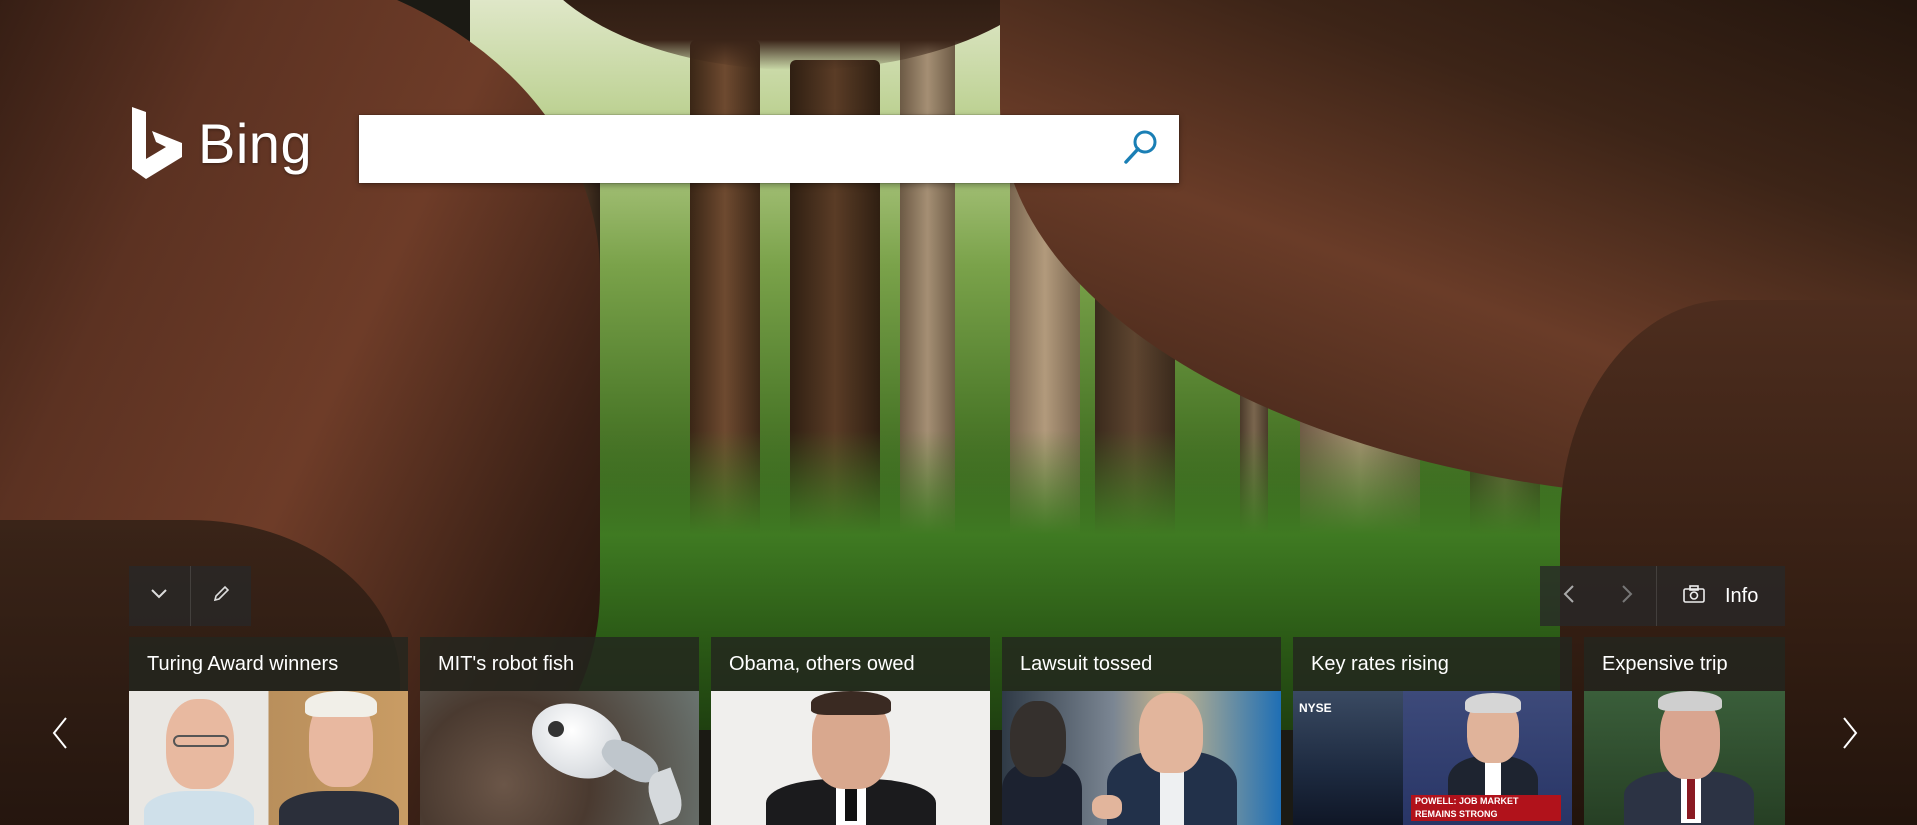 The width and height of the screenshot is (1917, 825). I want to click on news-card: Expensive trip, so click(1684, 731).